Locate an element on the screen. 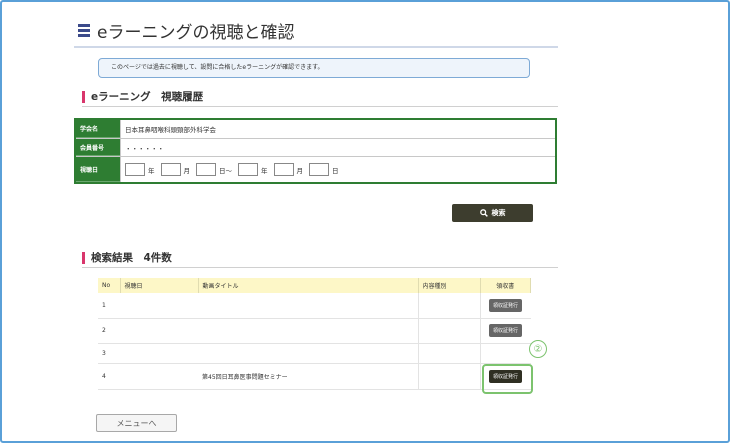 The height and width of the screenshot is (443, 730). section-divider-history is located at coordinates (320, 106).